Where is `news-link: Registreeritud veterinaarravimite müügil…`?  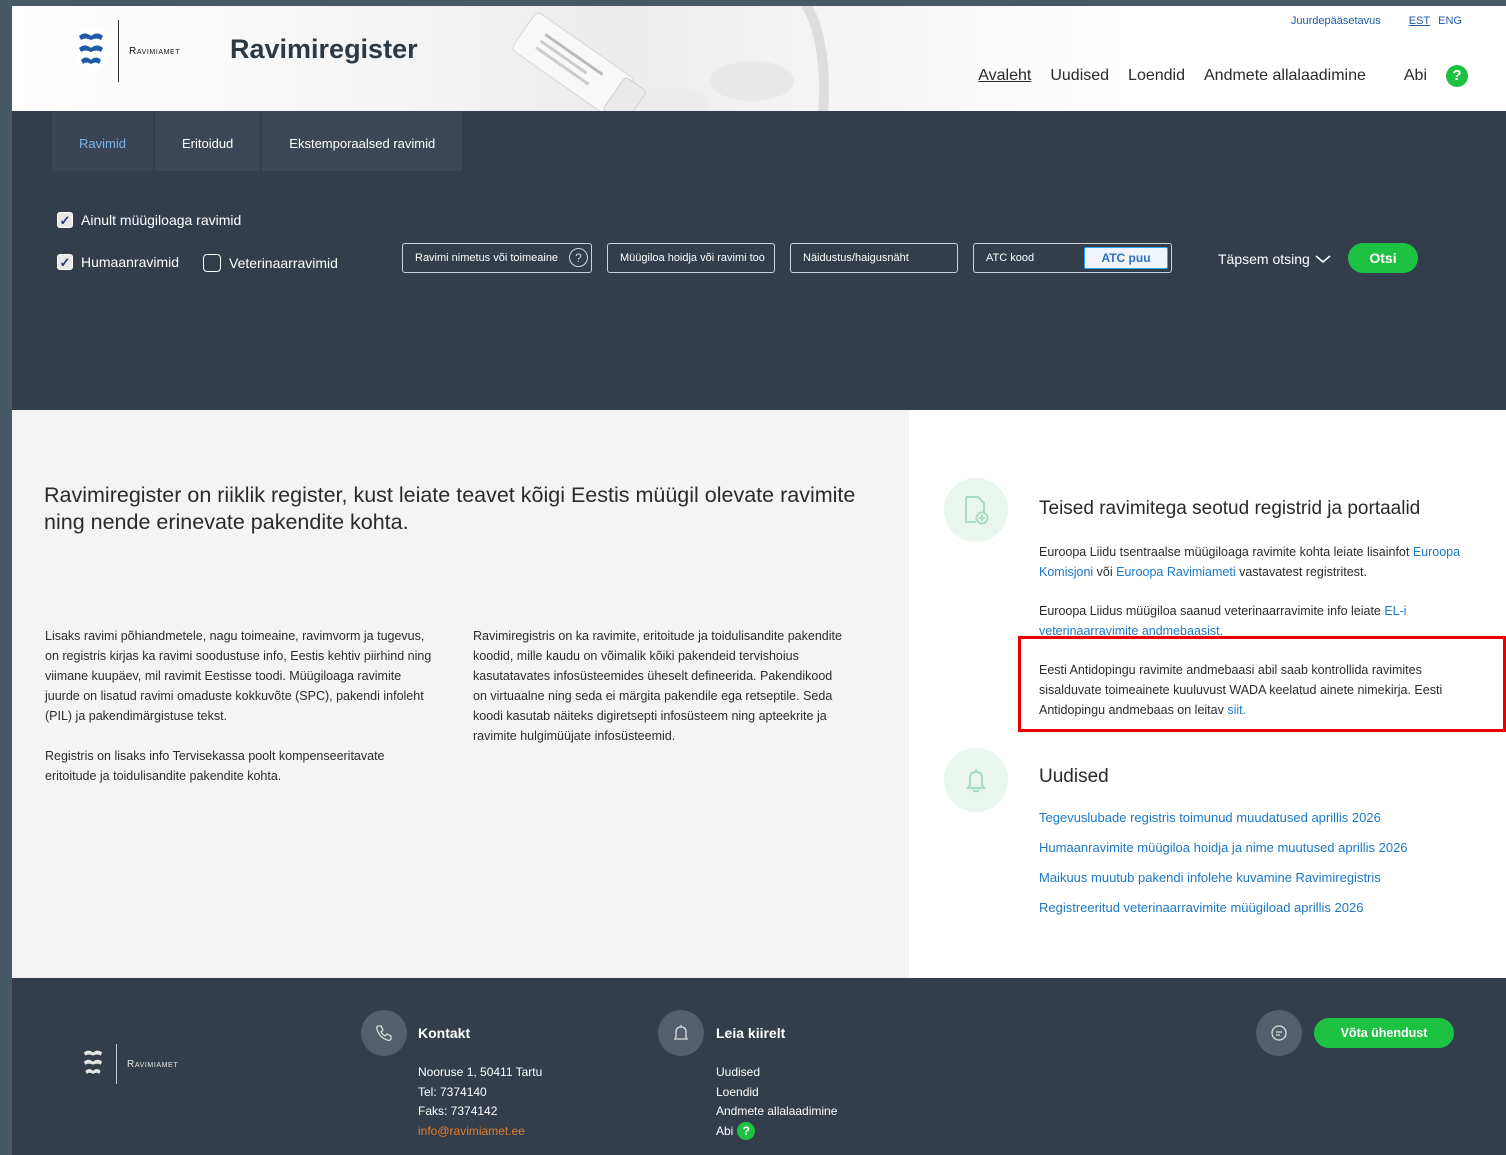 news-link: Registreeritud veterinaarravimite müügil… is located at coordinates (1201, 907).